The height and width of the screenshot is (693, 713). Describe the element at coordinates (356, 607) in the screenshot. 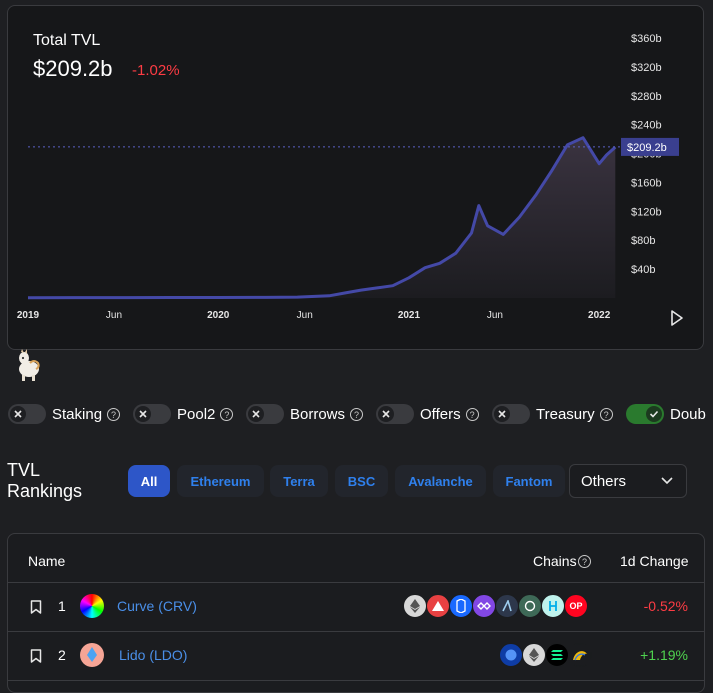

I see `table-row: 1 Curve (CRV) OP -0.52%` at that location.